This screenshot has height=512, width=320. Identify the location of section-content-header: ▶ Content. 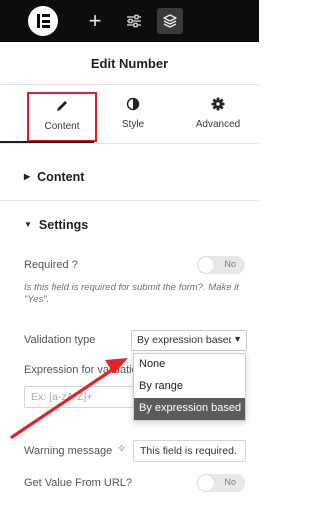
(54, 177).